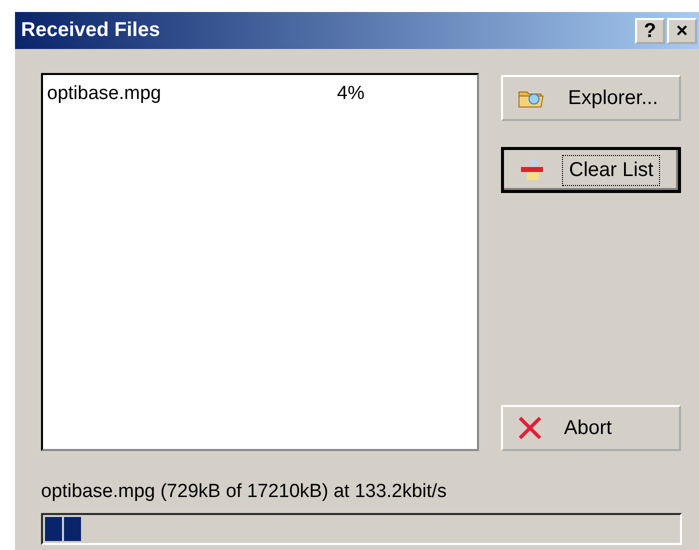 Image resolution: width=699 pixels, height=550 pixels. I want to click on close-icon, so click(530, 428).